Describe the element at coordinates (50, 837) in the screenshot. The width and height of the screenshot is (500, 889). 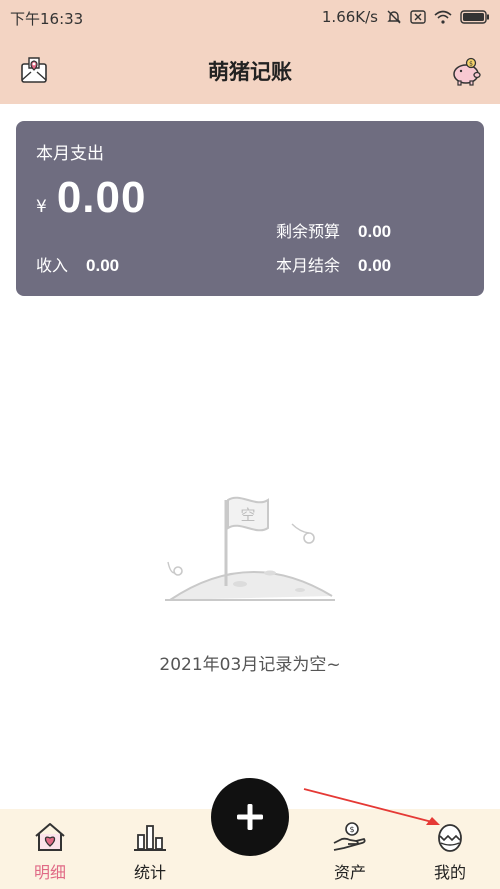
I see `house-heart-icon` at that location.